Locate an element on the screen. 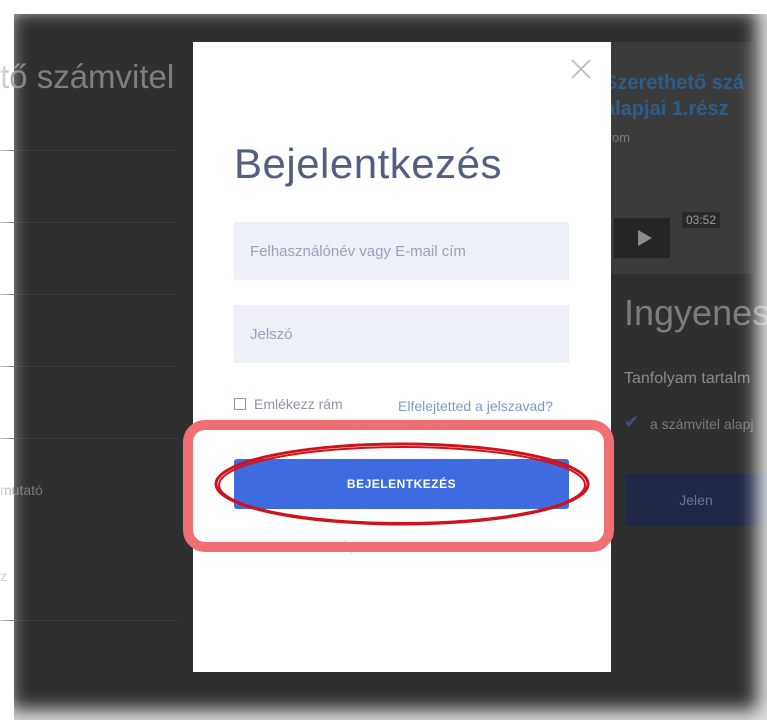  play-icon is located at coordinates (642, 238).